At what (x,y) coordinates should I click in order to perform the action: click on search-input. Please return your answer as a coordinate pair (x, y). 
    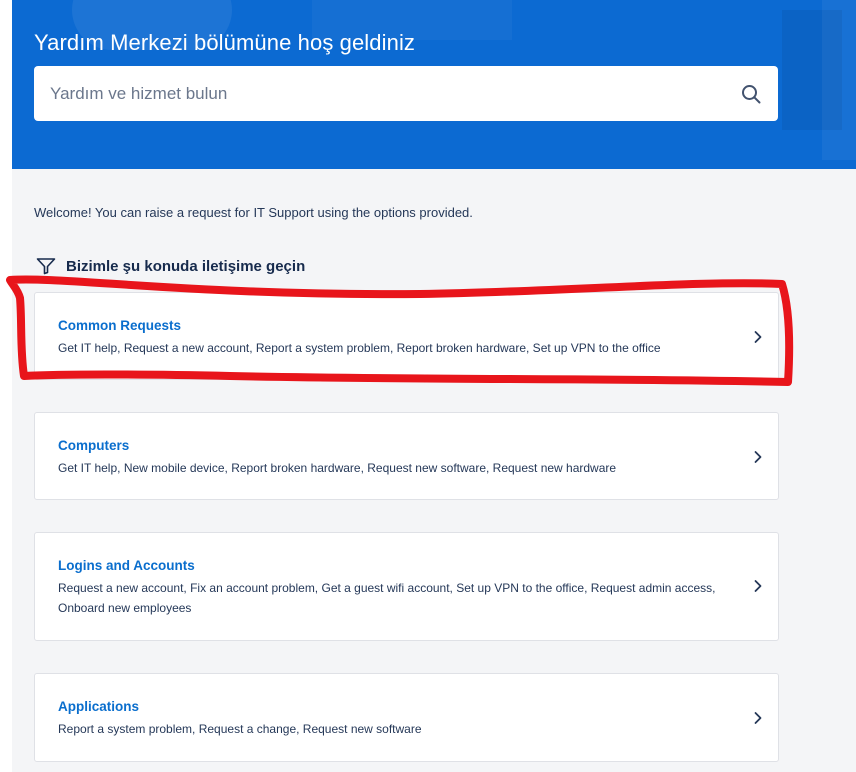
    Looking at the image, I should click on (390, 93).